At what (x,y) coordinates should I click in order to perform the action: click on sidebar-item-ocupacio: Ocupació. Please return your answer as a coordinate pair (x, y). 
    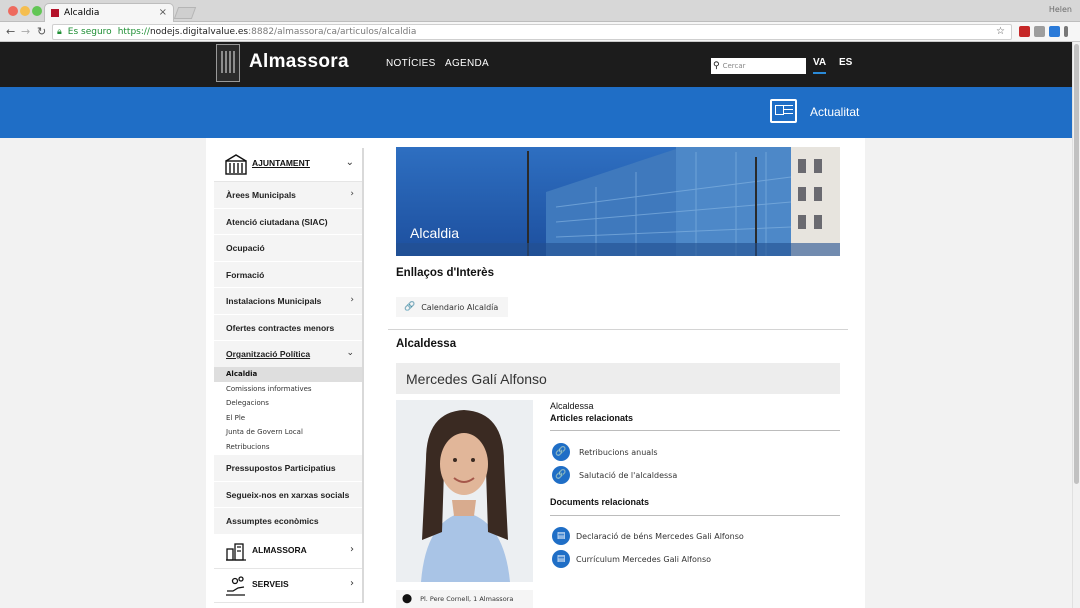
    Looking at the image, I should click on (288, 248).